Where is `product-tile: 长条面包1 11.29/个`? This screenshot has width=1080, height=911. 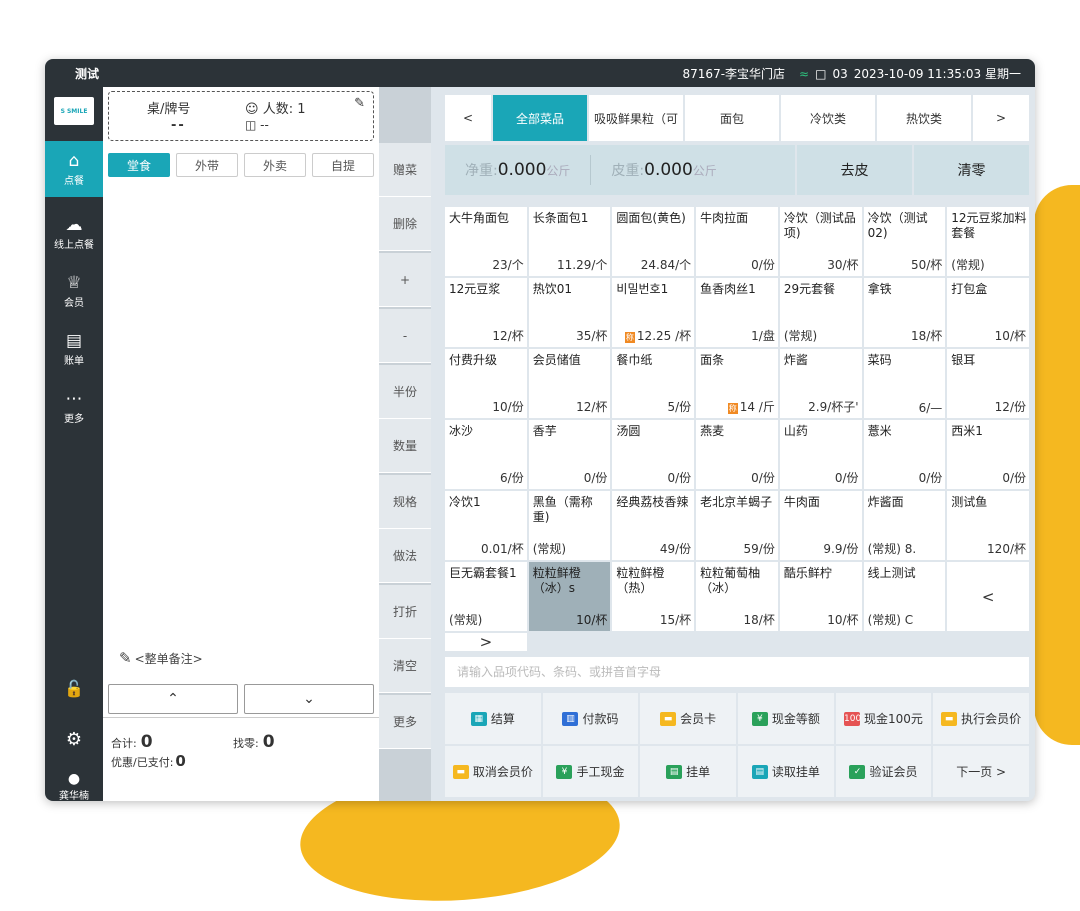
product-tile: 长条面包1 11.29/个 is located at coordinates (569, 241).